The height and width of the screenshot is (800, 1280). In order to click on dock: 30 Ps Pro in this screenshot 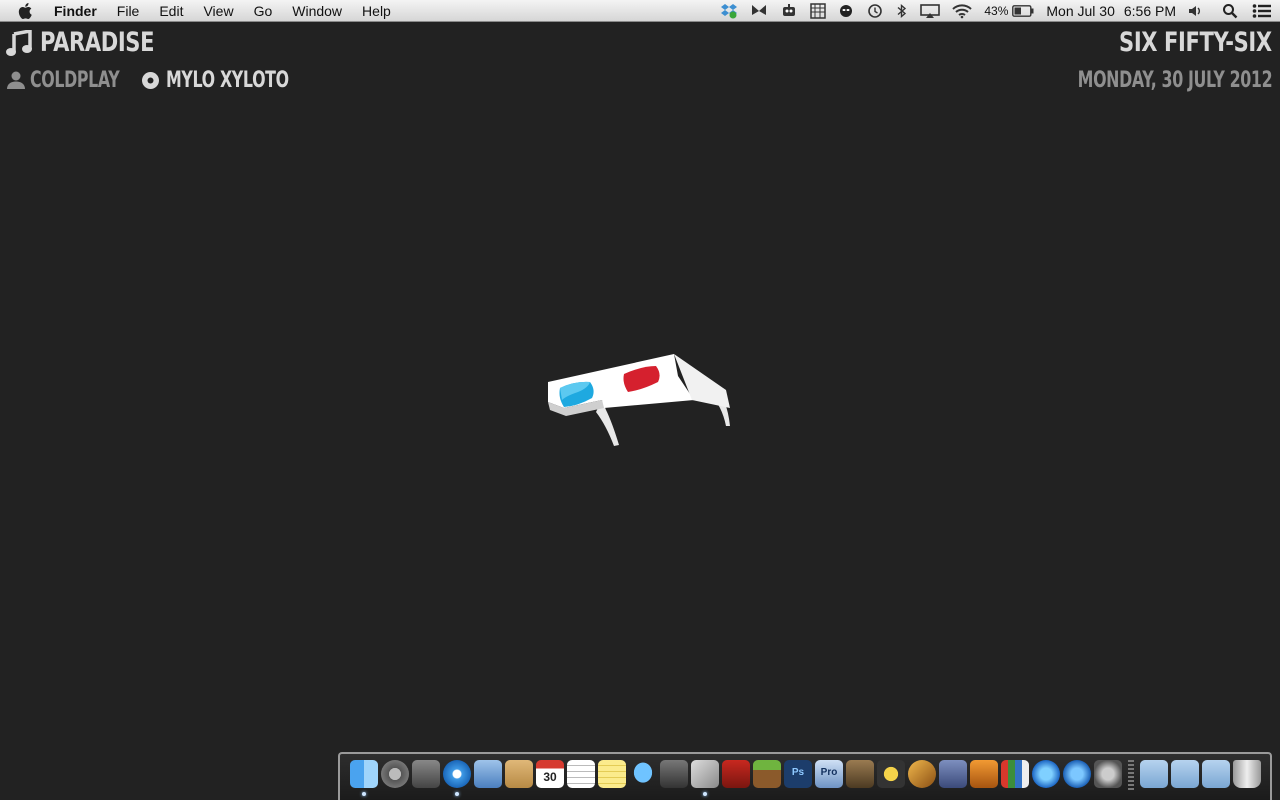, I will do `click(805, 776)`.